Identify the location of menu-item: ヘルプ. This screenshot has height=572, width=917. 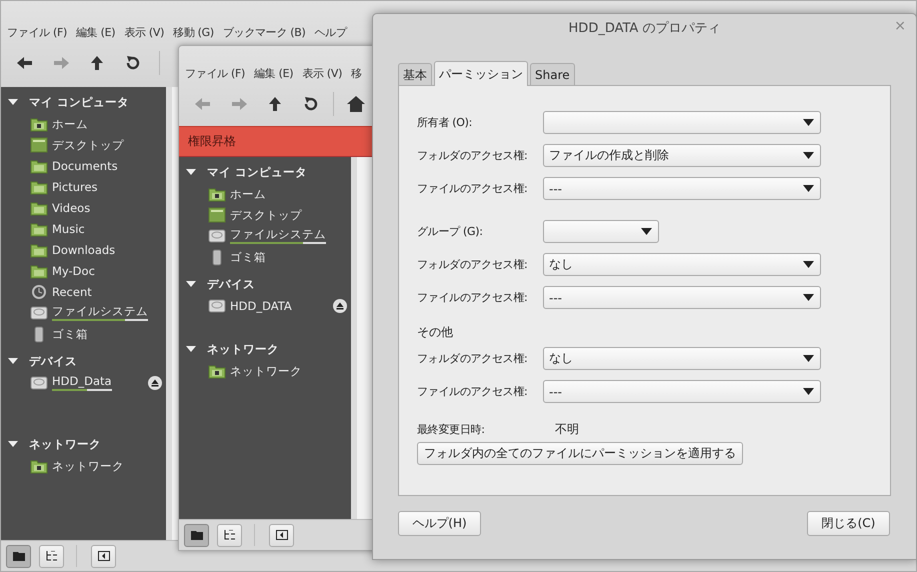
(330, 35).